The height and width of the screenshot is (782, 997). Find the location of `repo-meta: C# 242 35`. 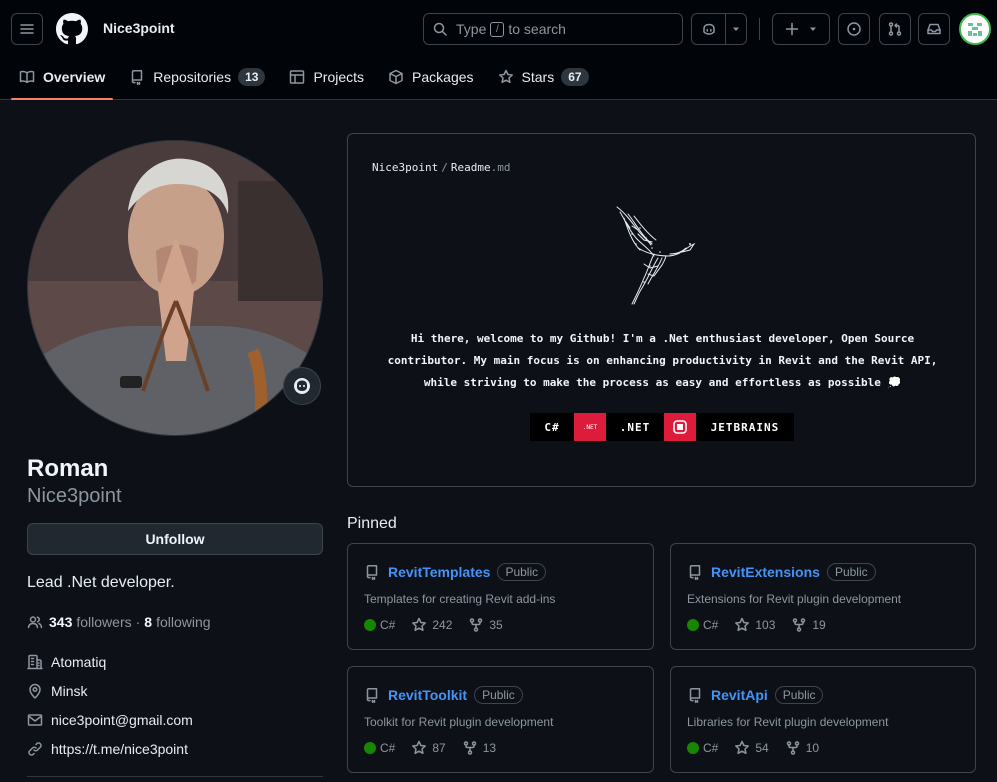

repo-meta: C# 242 35 is located at coordinates (441, 625).